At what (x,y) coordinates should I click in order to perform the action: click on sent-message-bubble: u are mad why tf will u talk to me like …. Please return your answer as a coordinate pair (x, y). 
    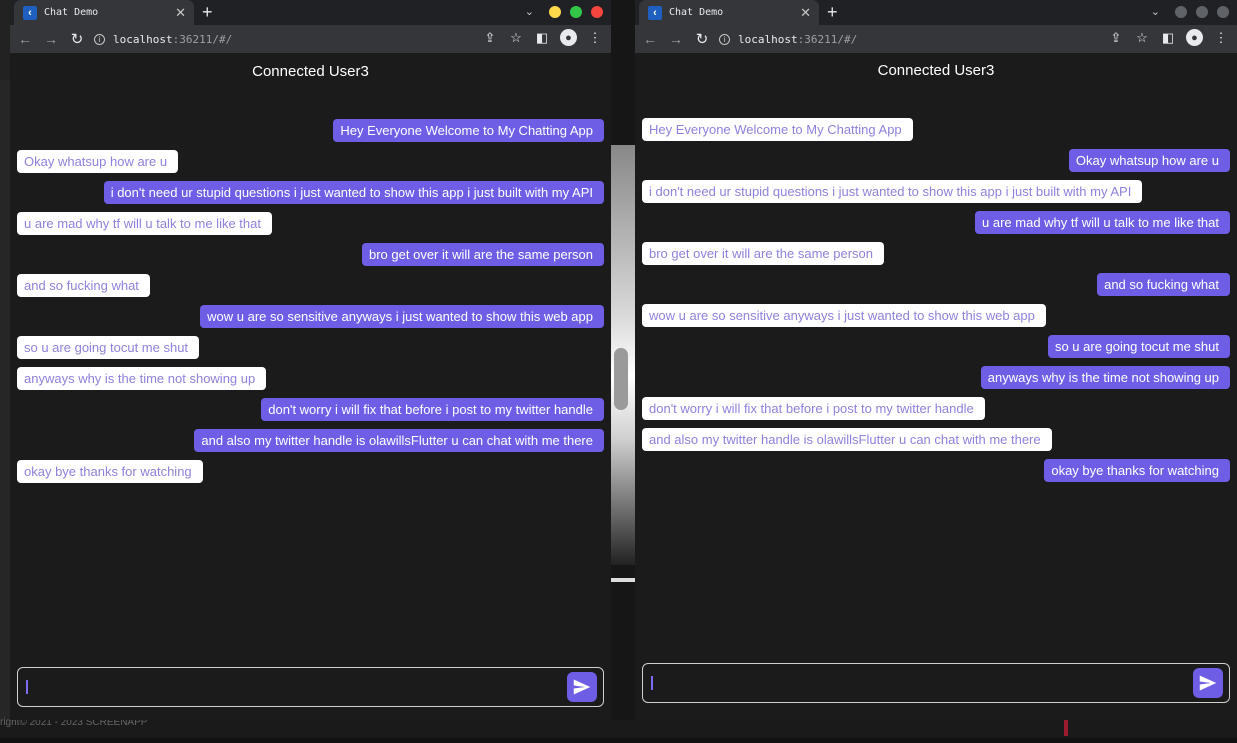
    Looking at the image, I should click on (1102, 222).